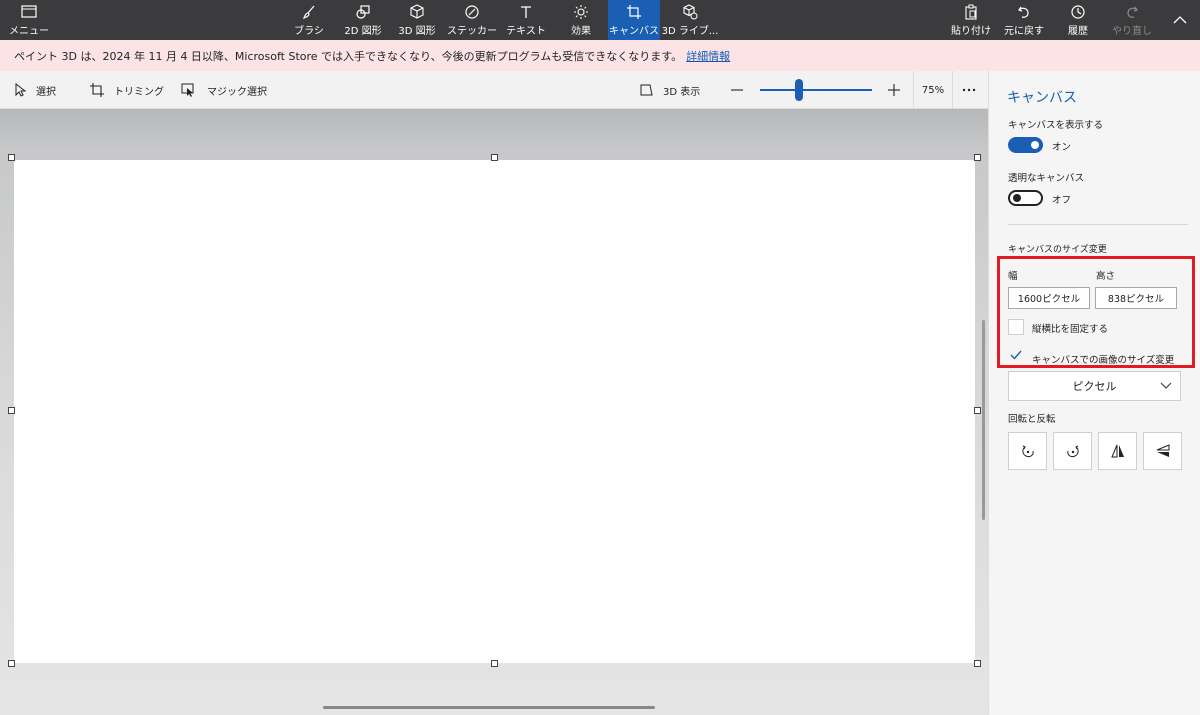 The image size is (1200, 715). Describe the element at coordinates (472, 12) in the screenshot. I see `sticker-icon` at that location.